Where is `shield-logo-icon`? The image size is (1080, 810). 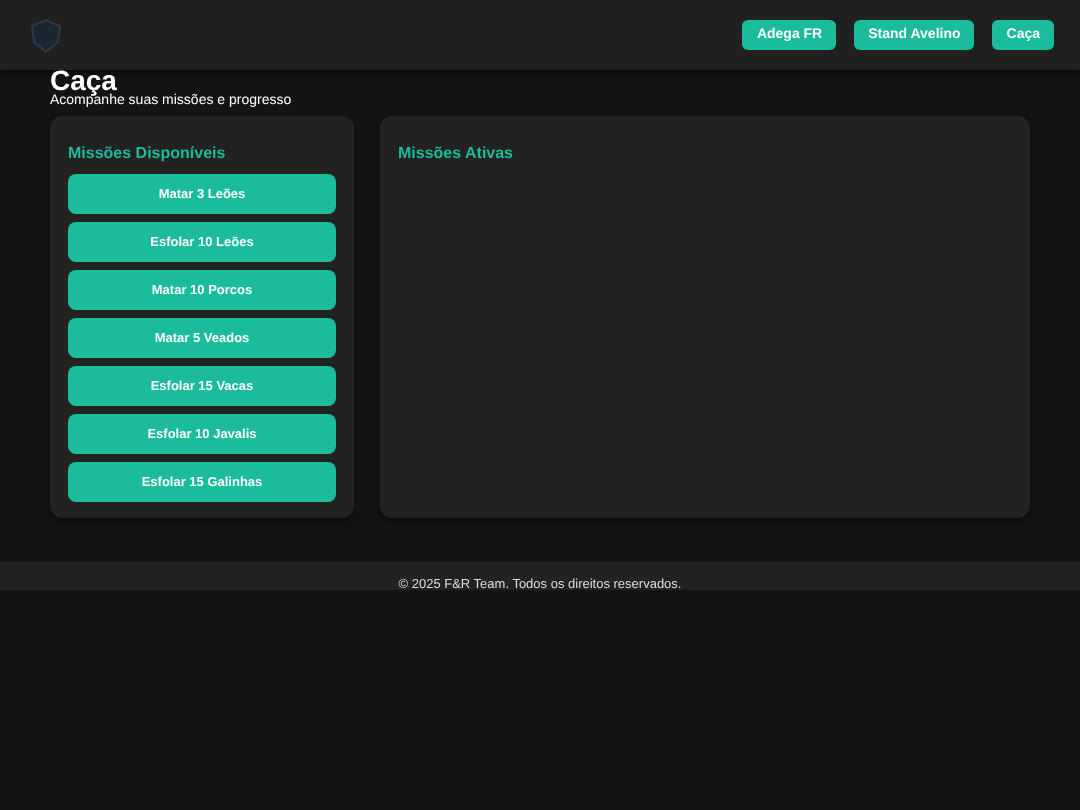
shield-logo-icon is located at coordinates (46, 35).